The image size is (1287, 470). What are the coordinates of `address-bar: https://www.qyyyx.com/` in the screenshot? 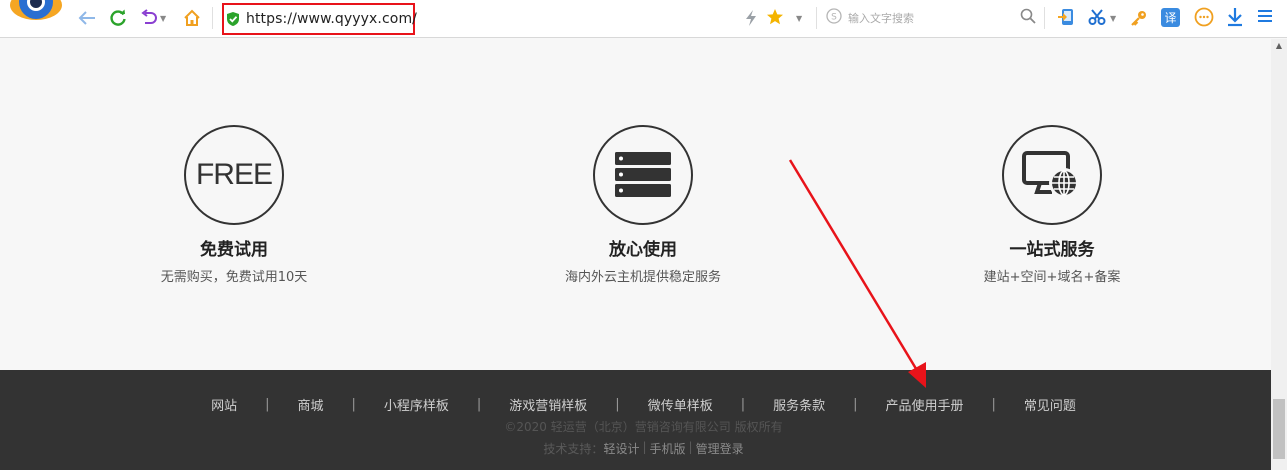 It's located at (319, 19).